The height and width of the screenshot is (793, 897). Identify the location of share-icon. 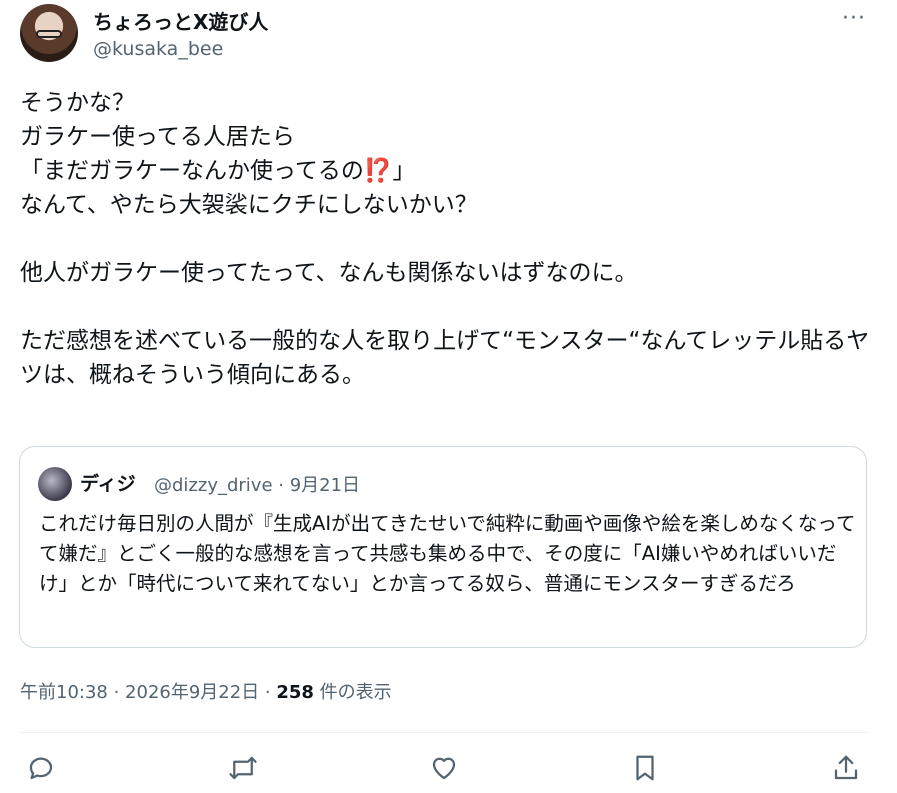
(846, 768).